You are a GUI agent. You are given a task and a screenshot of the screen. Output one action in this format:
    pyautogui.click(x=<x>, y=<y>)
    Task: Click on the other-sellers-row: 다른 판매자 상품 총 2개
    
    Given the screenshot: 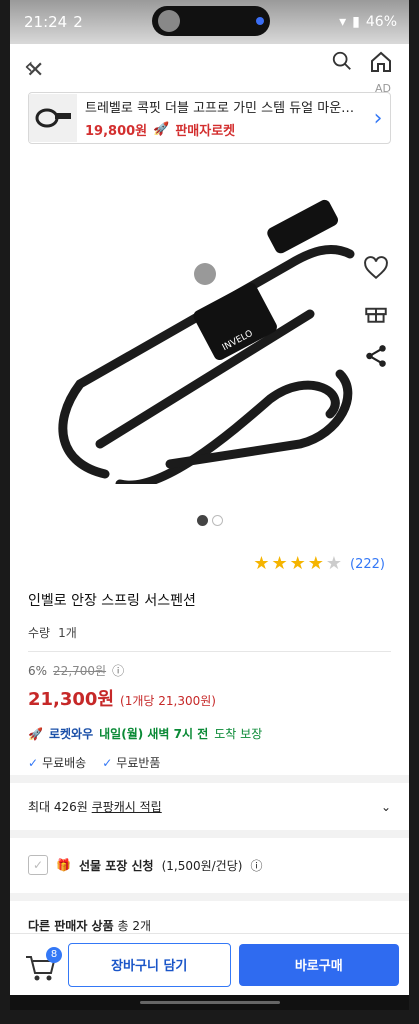 What is the action you would take?
    pyautogui.click(x=209, y=925)
    